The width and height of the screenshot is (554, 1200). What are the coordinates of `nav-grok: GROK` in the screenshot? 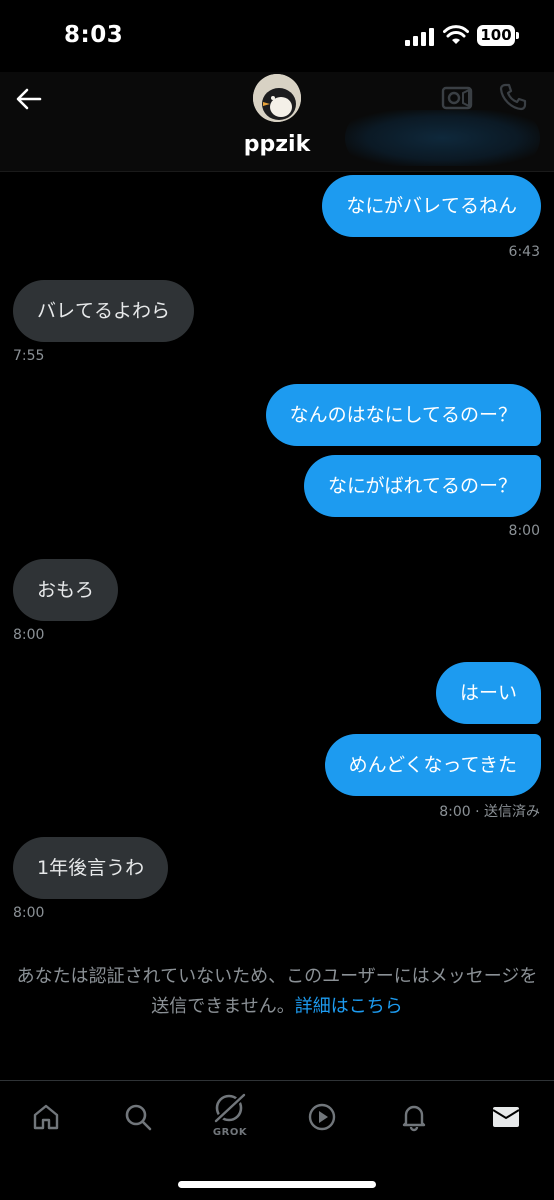 It's located at (230, 1115).